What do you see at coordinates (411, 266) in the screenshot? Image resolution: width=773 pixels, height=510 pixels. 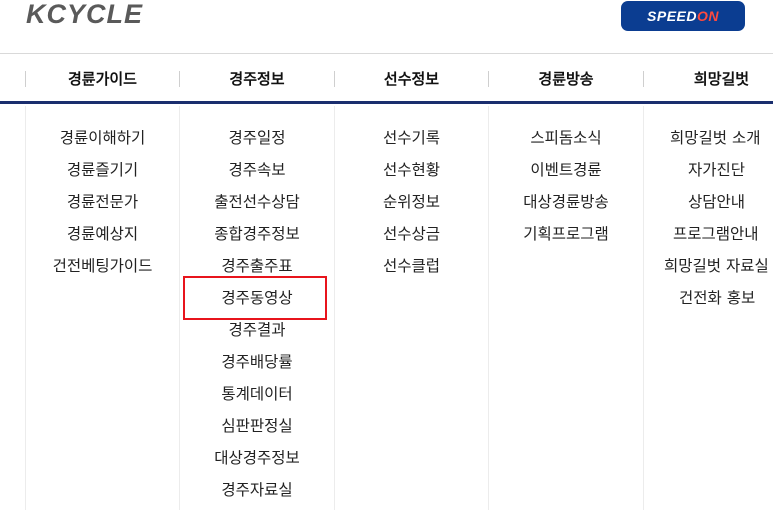 I see `menu-item: 선수클럽` at bounding box center [411, 266].